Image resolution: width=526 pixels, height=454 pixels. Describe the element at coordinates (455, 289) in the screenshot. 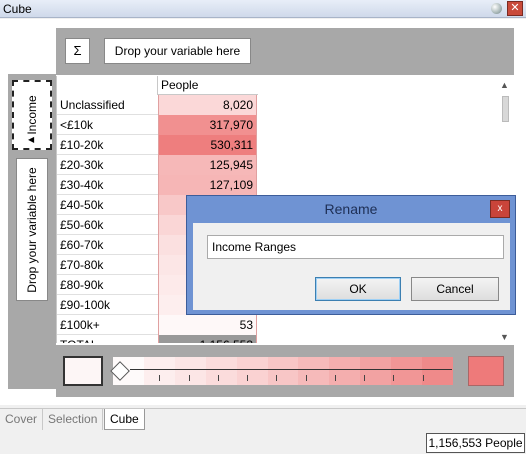

I see `cancel-button: Cancel` at that location.